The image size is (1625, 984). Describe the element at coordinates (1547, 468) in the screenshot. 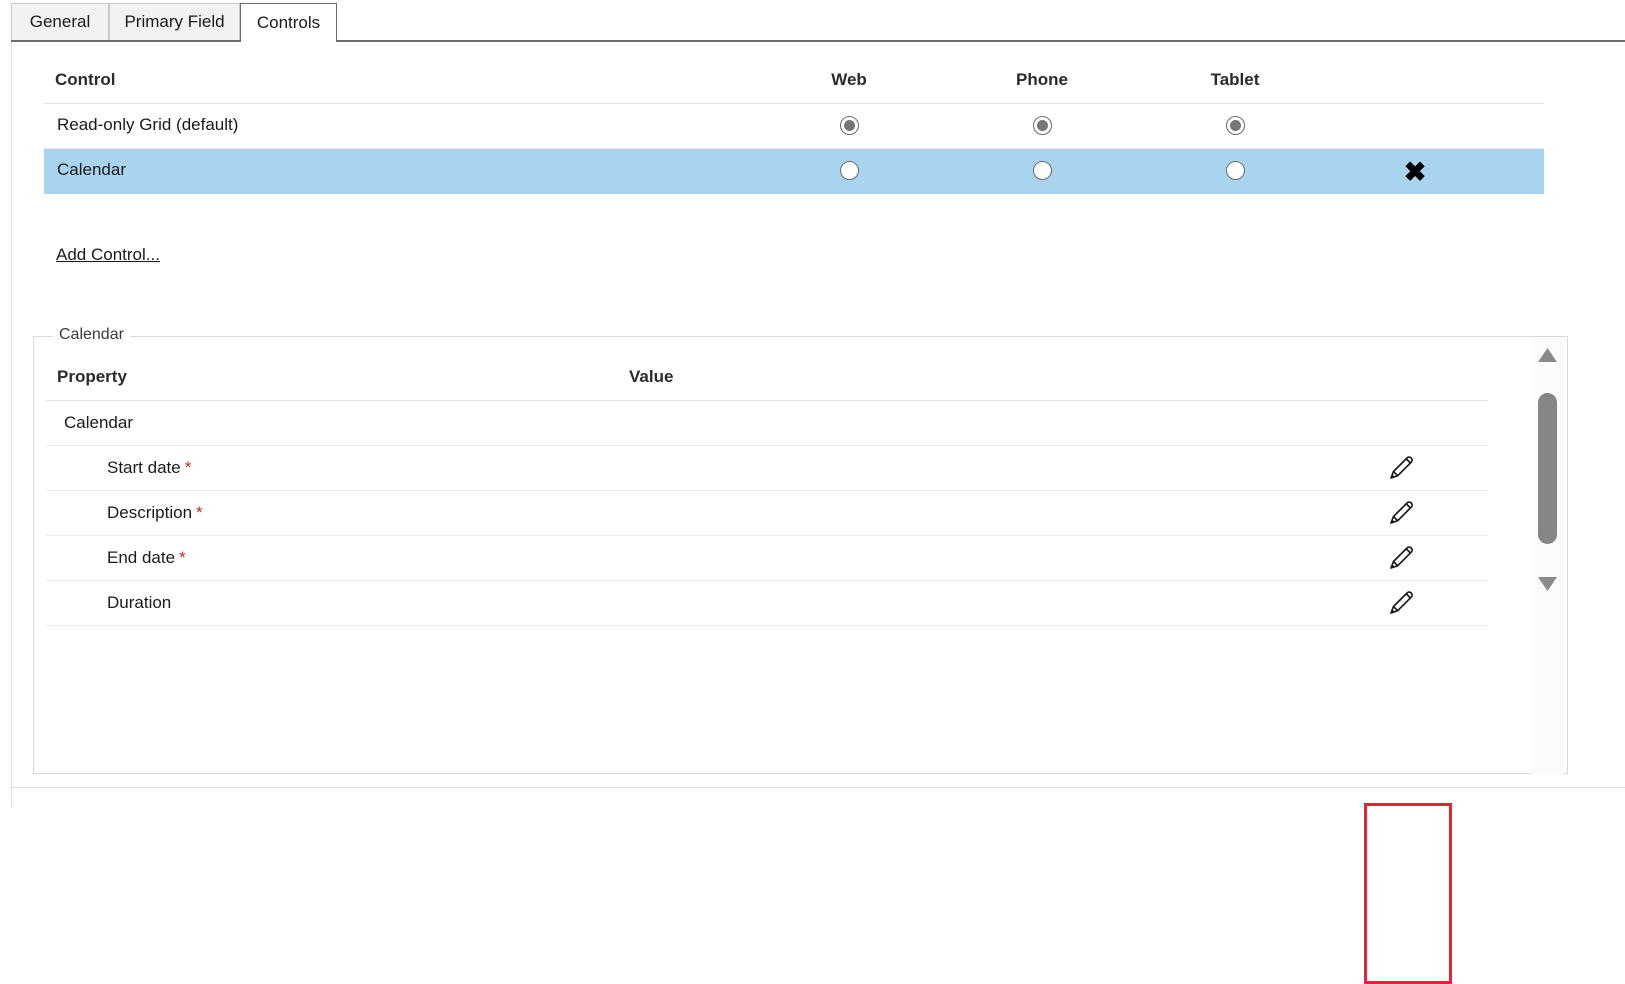

I see `scrollbar-thumb` at that location.